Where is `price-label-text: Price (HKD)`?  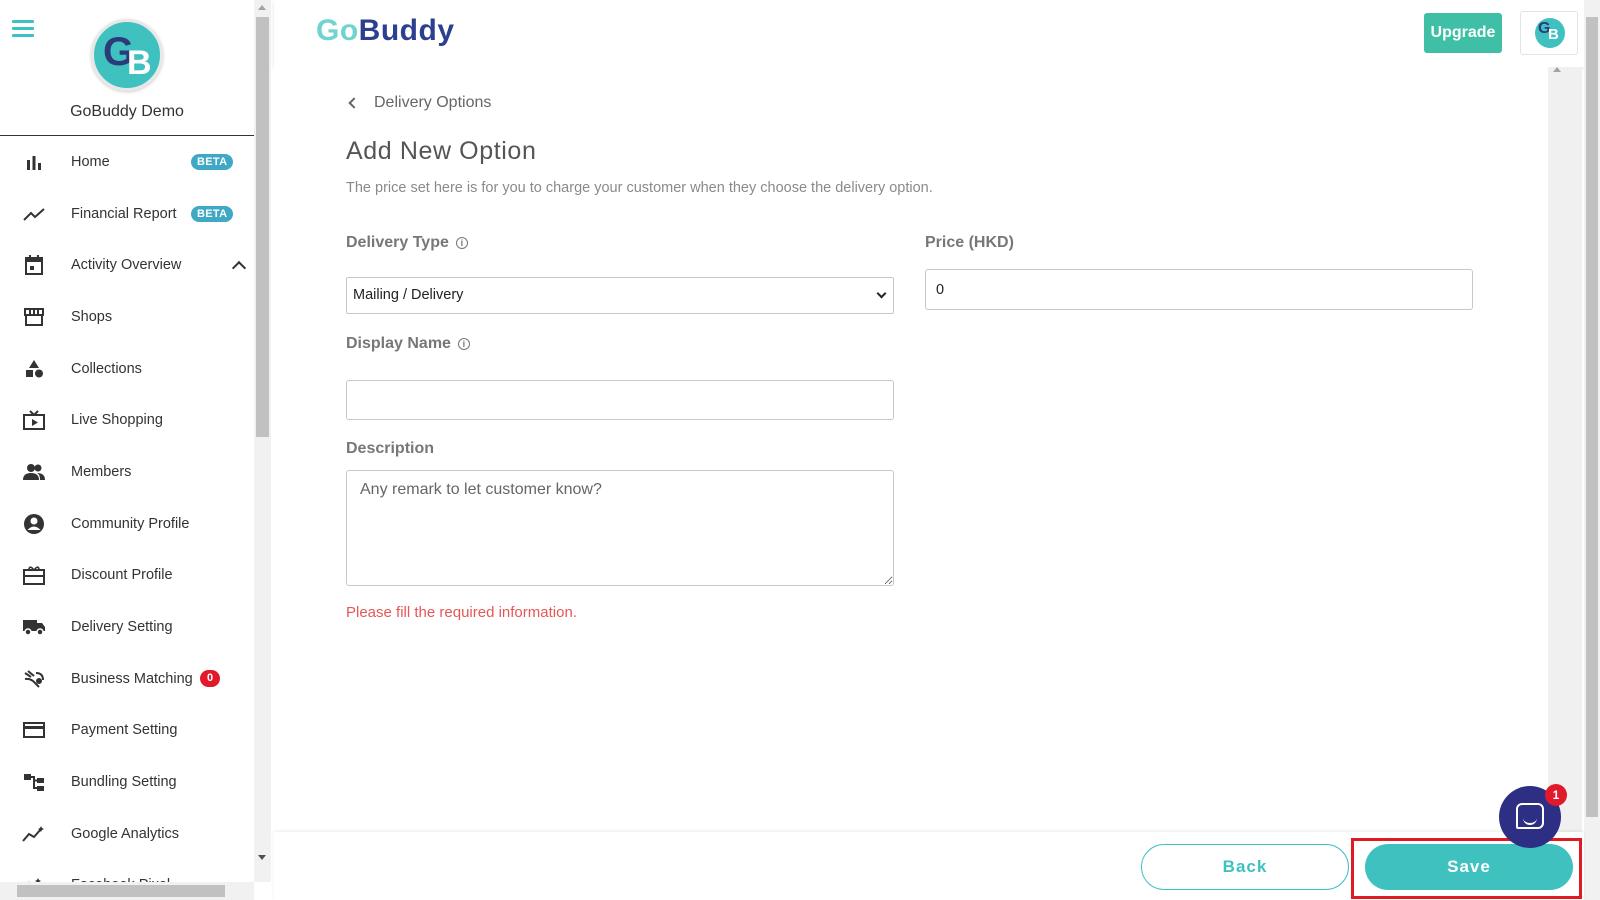
price-label-text: Price (HKD) is located at coordinates (969, 242).